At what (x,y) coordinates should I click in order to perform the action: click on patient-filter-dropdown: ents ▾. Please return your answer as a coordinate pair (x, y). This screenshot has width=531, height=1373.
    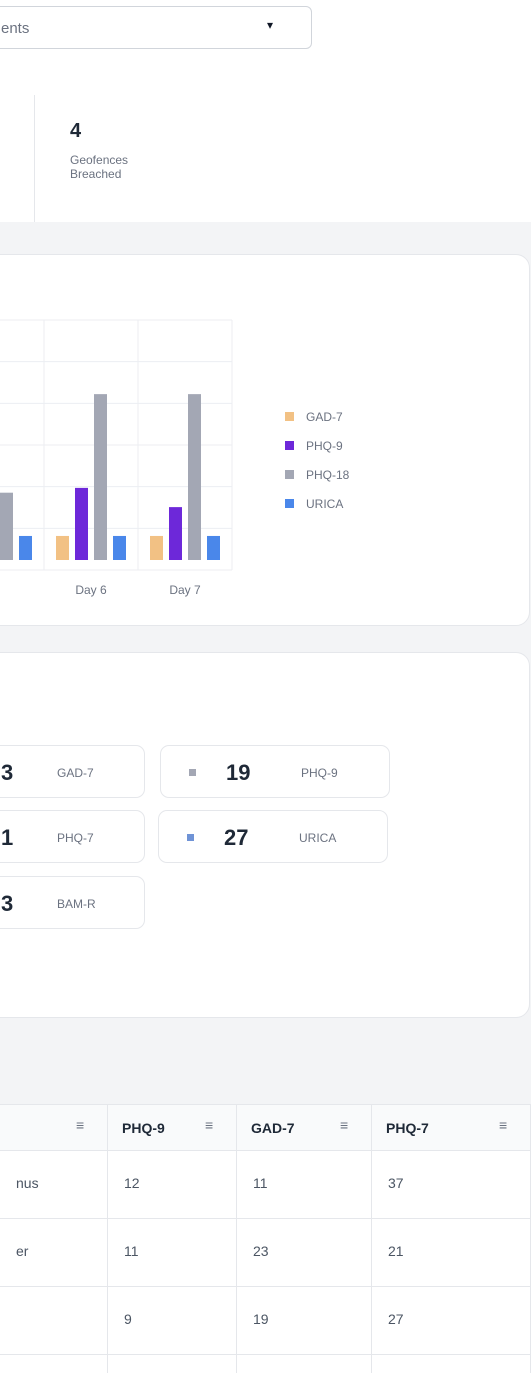
    Looking at the image, I should click on (156, 27).